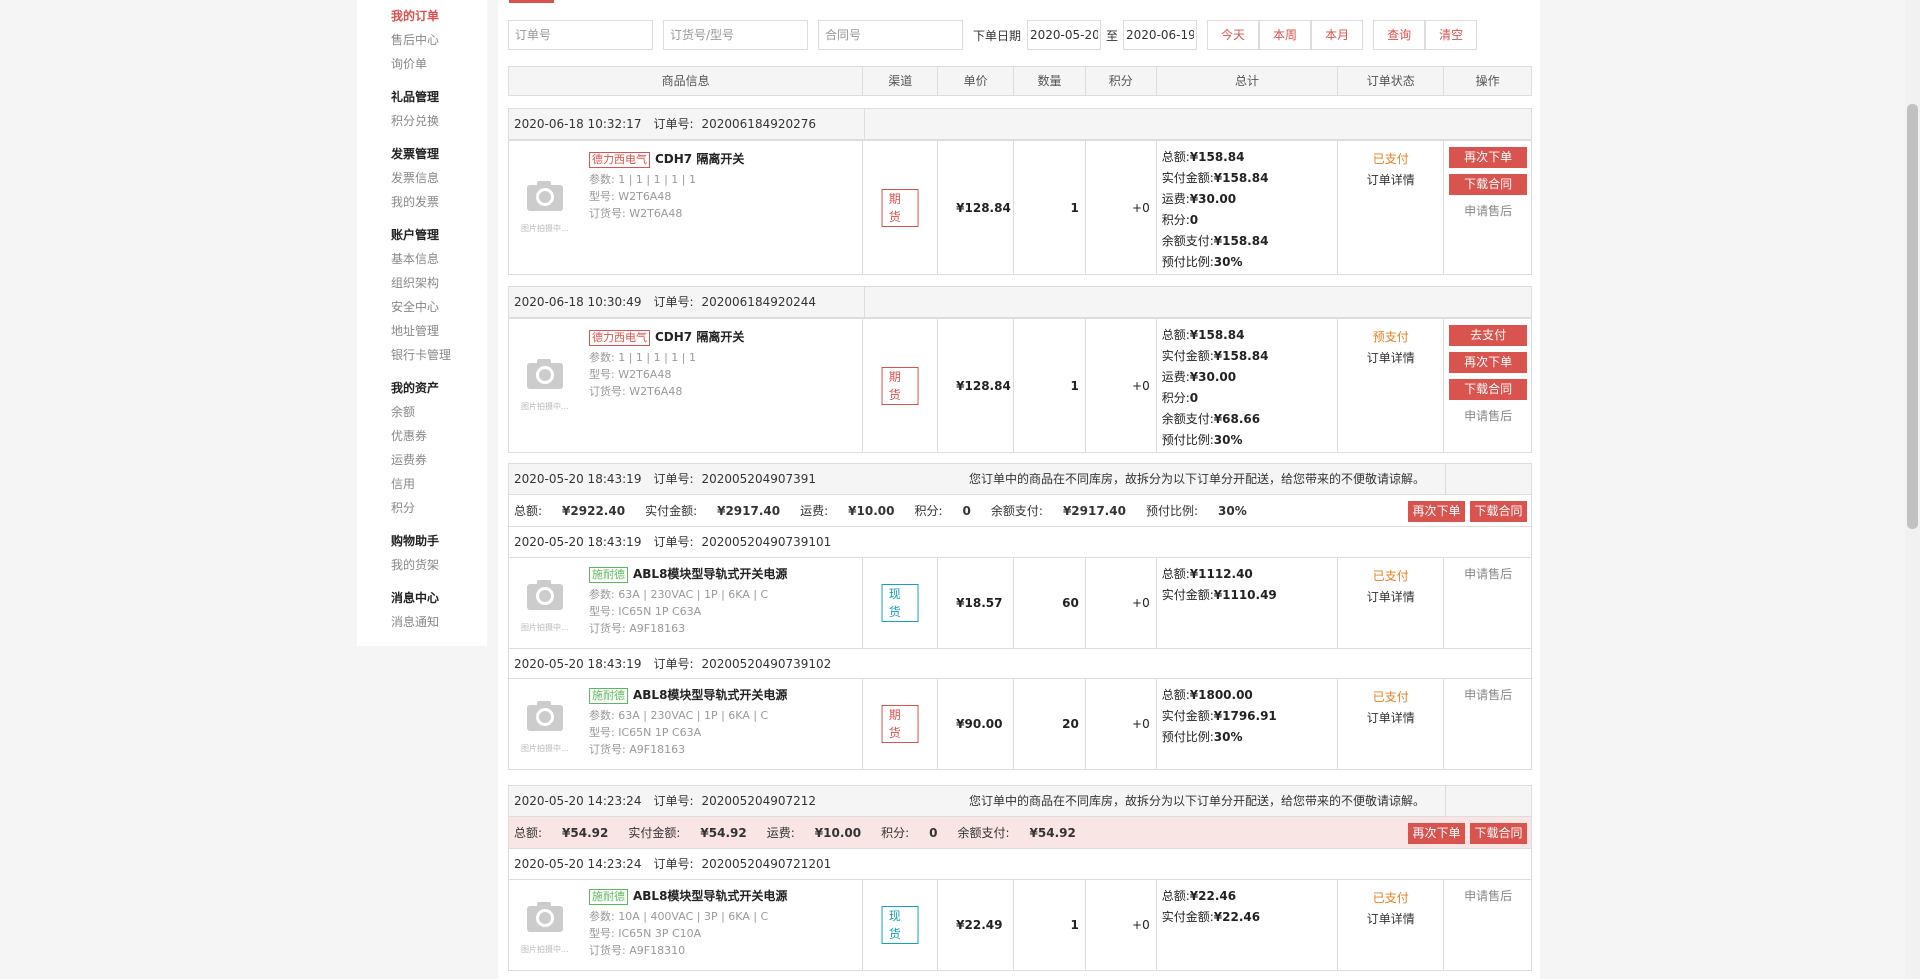  Describe the element at coordinates (415, 235) in the screenshot. I see `sidebar-heading-account: 账户管理` at that location.